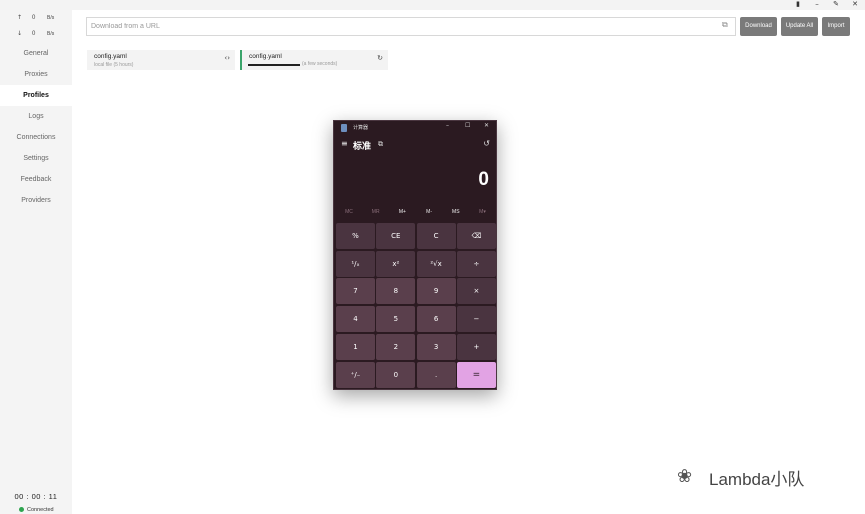  I want to click on sidebar-item-logs: Logs, so click(36, 116).